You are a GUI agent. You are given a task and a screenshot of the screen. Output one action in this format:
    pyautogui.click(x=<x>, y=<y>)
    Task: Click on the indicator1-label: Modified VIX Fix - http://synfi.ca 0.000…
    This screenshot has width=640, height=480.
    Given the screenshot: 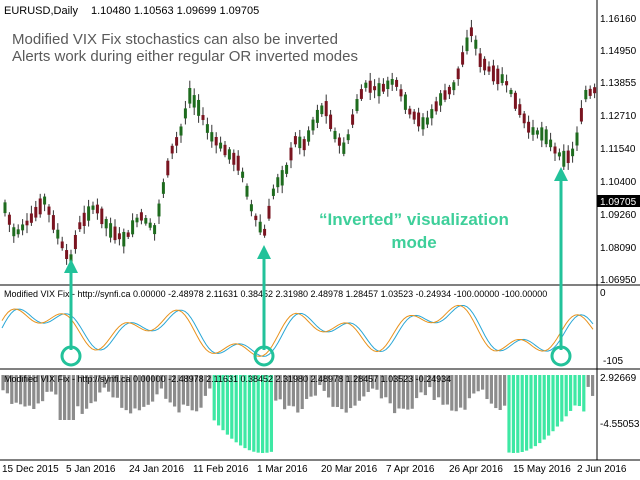 What is the action you would take?
    pyautogui.click(x=275, y=294)
    